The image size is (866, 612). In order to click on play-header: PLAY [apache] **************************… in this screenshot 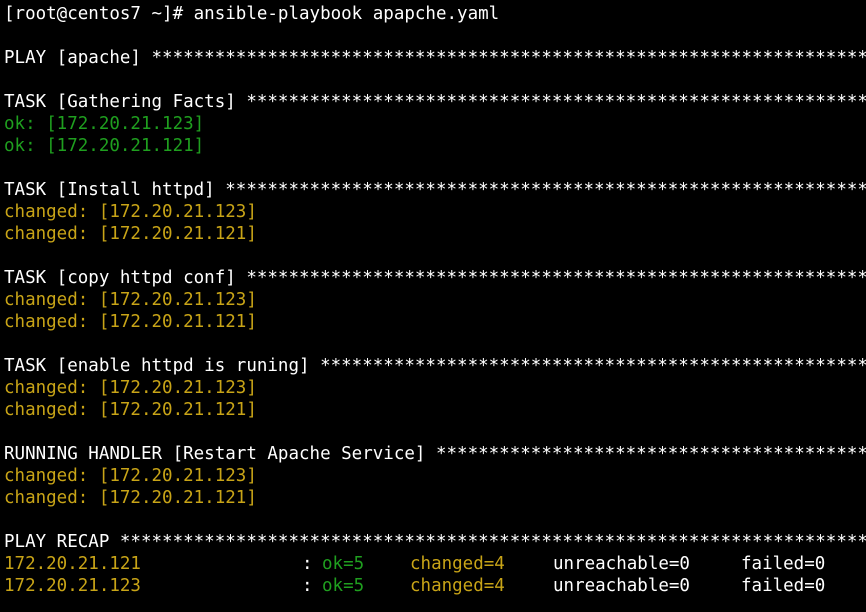, I will do `click(435, 58)`.